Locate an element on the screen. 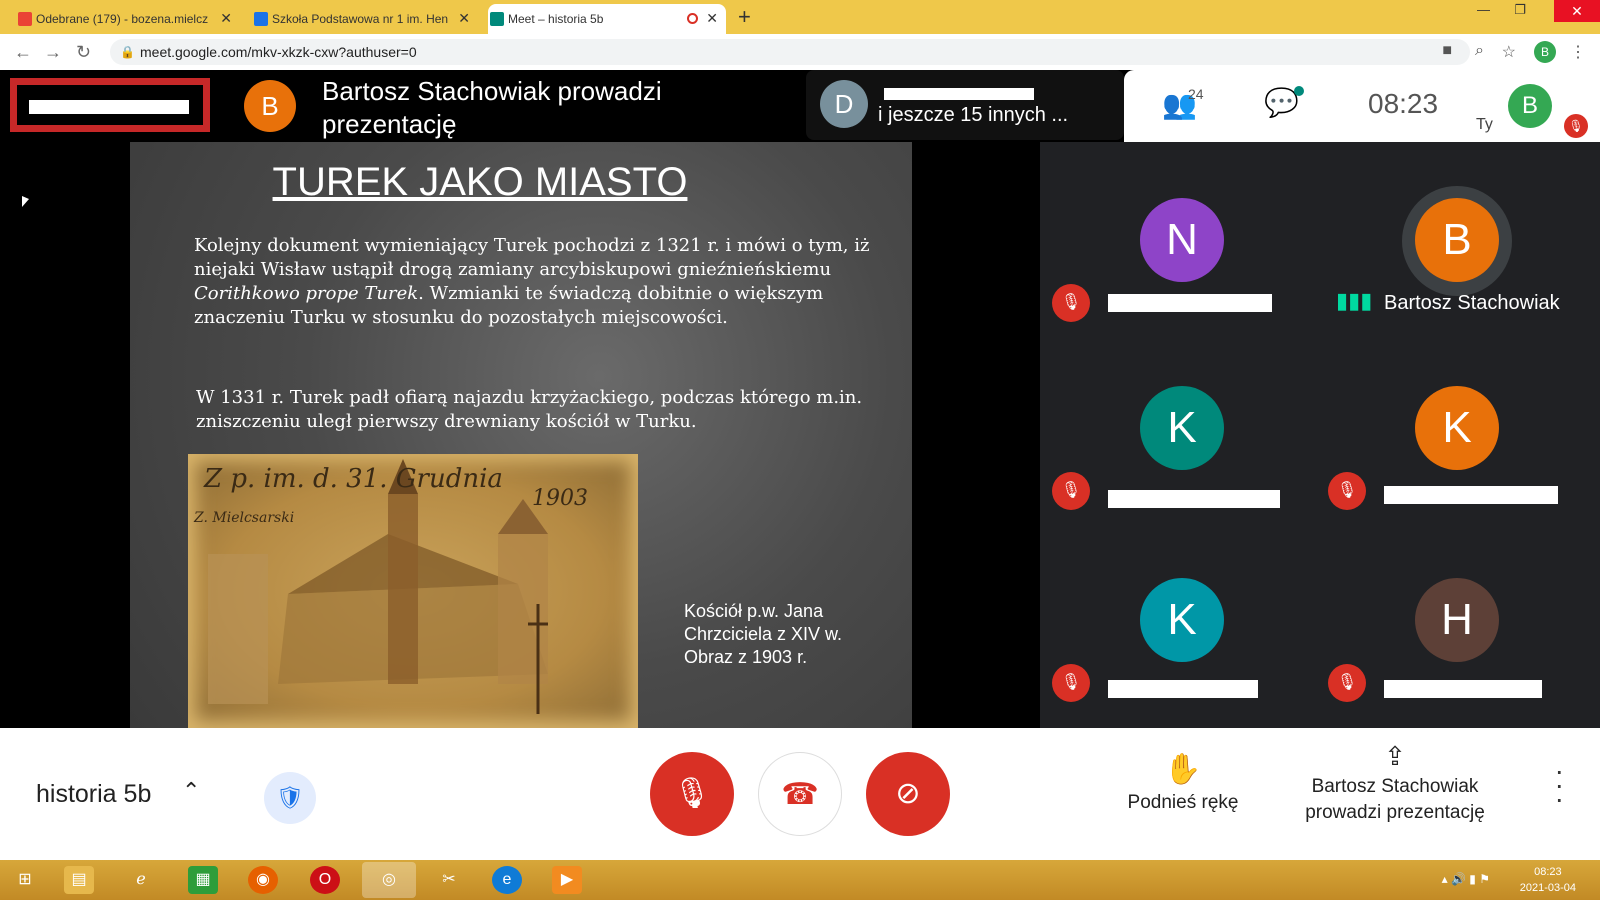  system-clock: 08:23 2021-03-04 is located at coordinates (1548, 880).